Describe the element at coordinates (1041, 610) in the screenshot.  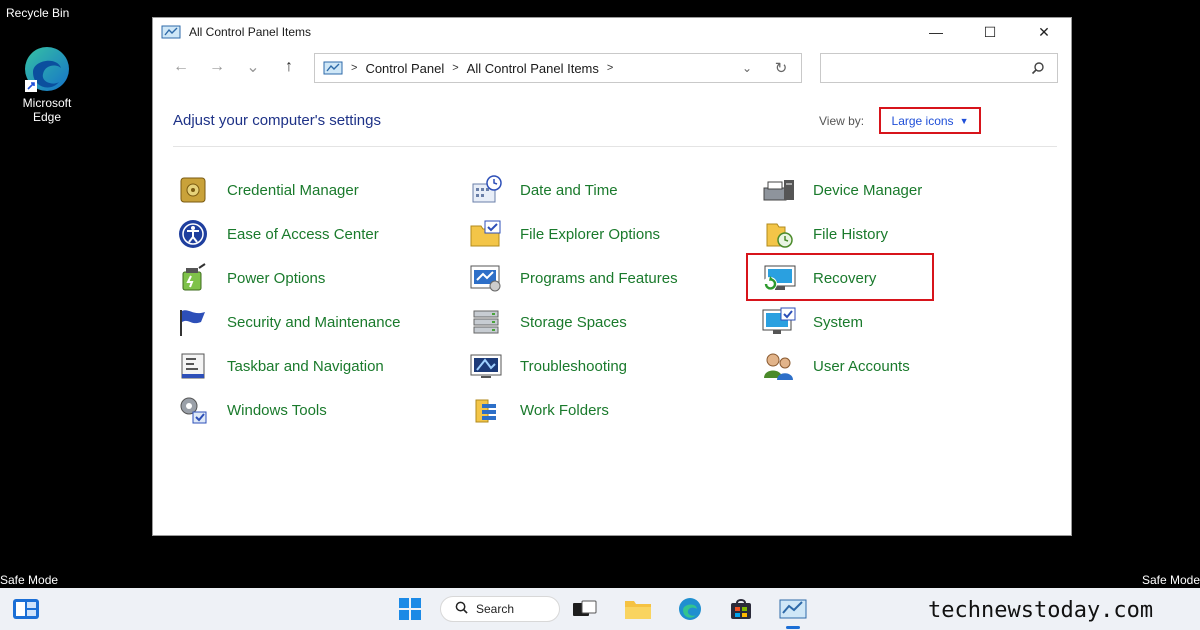
I see `watermark: technewstoday.com` at that location.